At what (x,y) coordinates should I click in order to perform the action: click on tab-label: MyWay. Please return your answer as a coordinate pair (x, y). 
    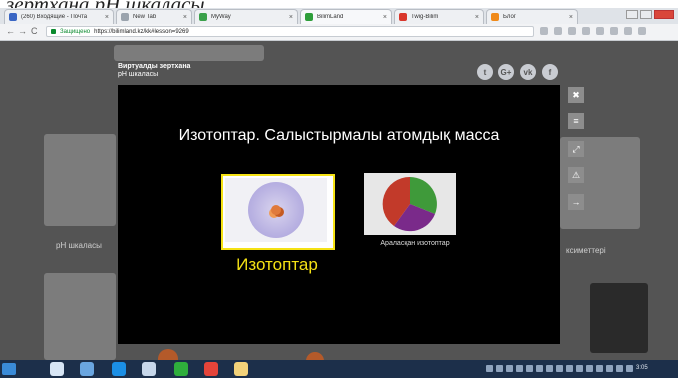
    Looking at the image, I should click on (221, 17).